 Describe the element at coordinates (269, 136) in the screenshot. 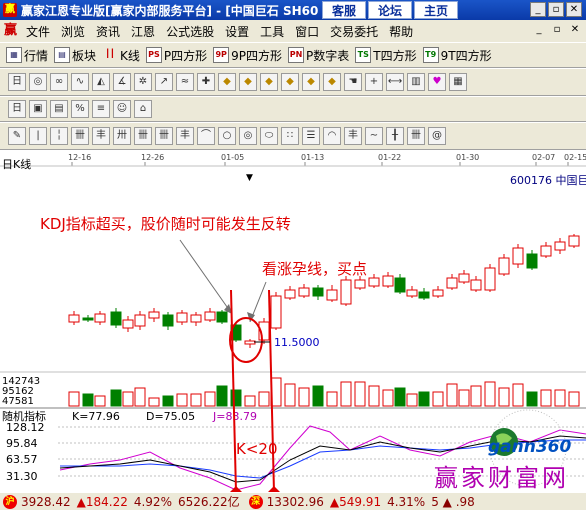

I see `oval-icon: ⬭` at that location.